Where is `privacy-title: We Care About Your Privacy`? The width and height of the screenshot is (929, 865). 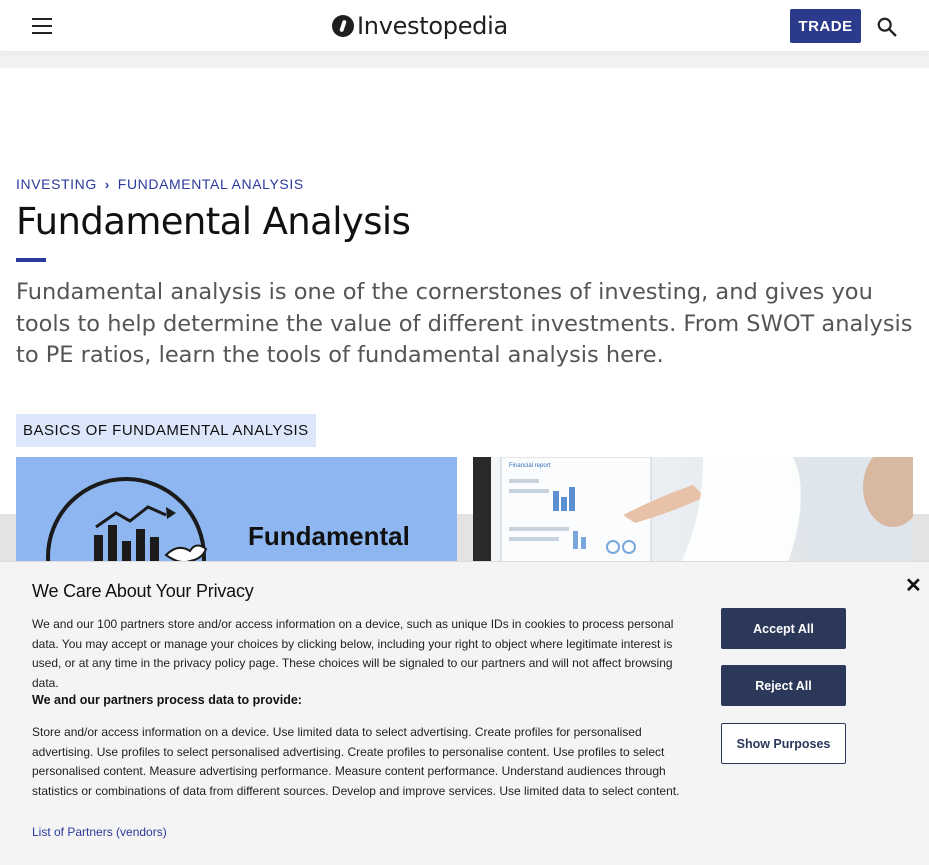
privacy-title: We Care About Your Privacy is located at coordinates (143, 591).